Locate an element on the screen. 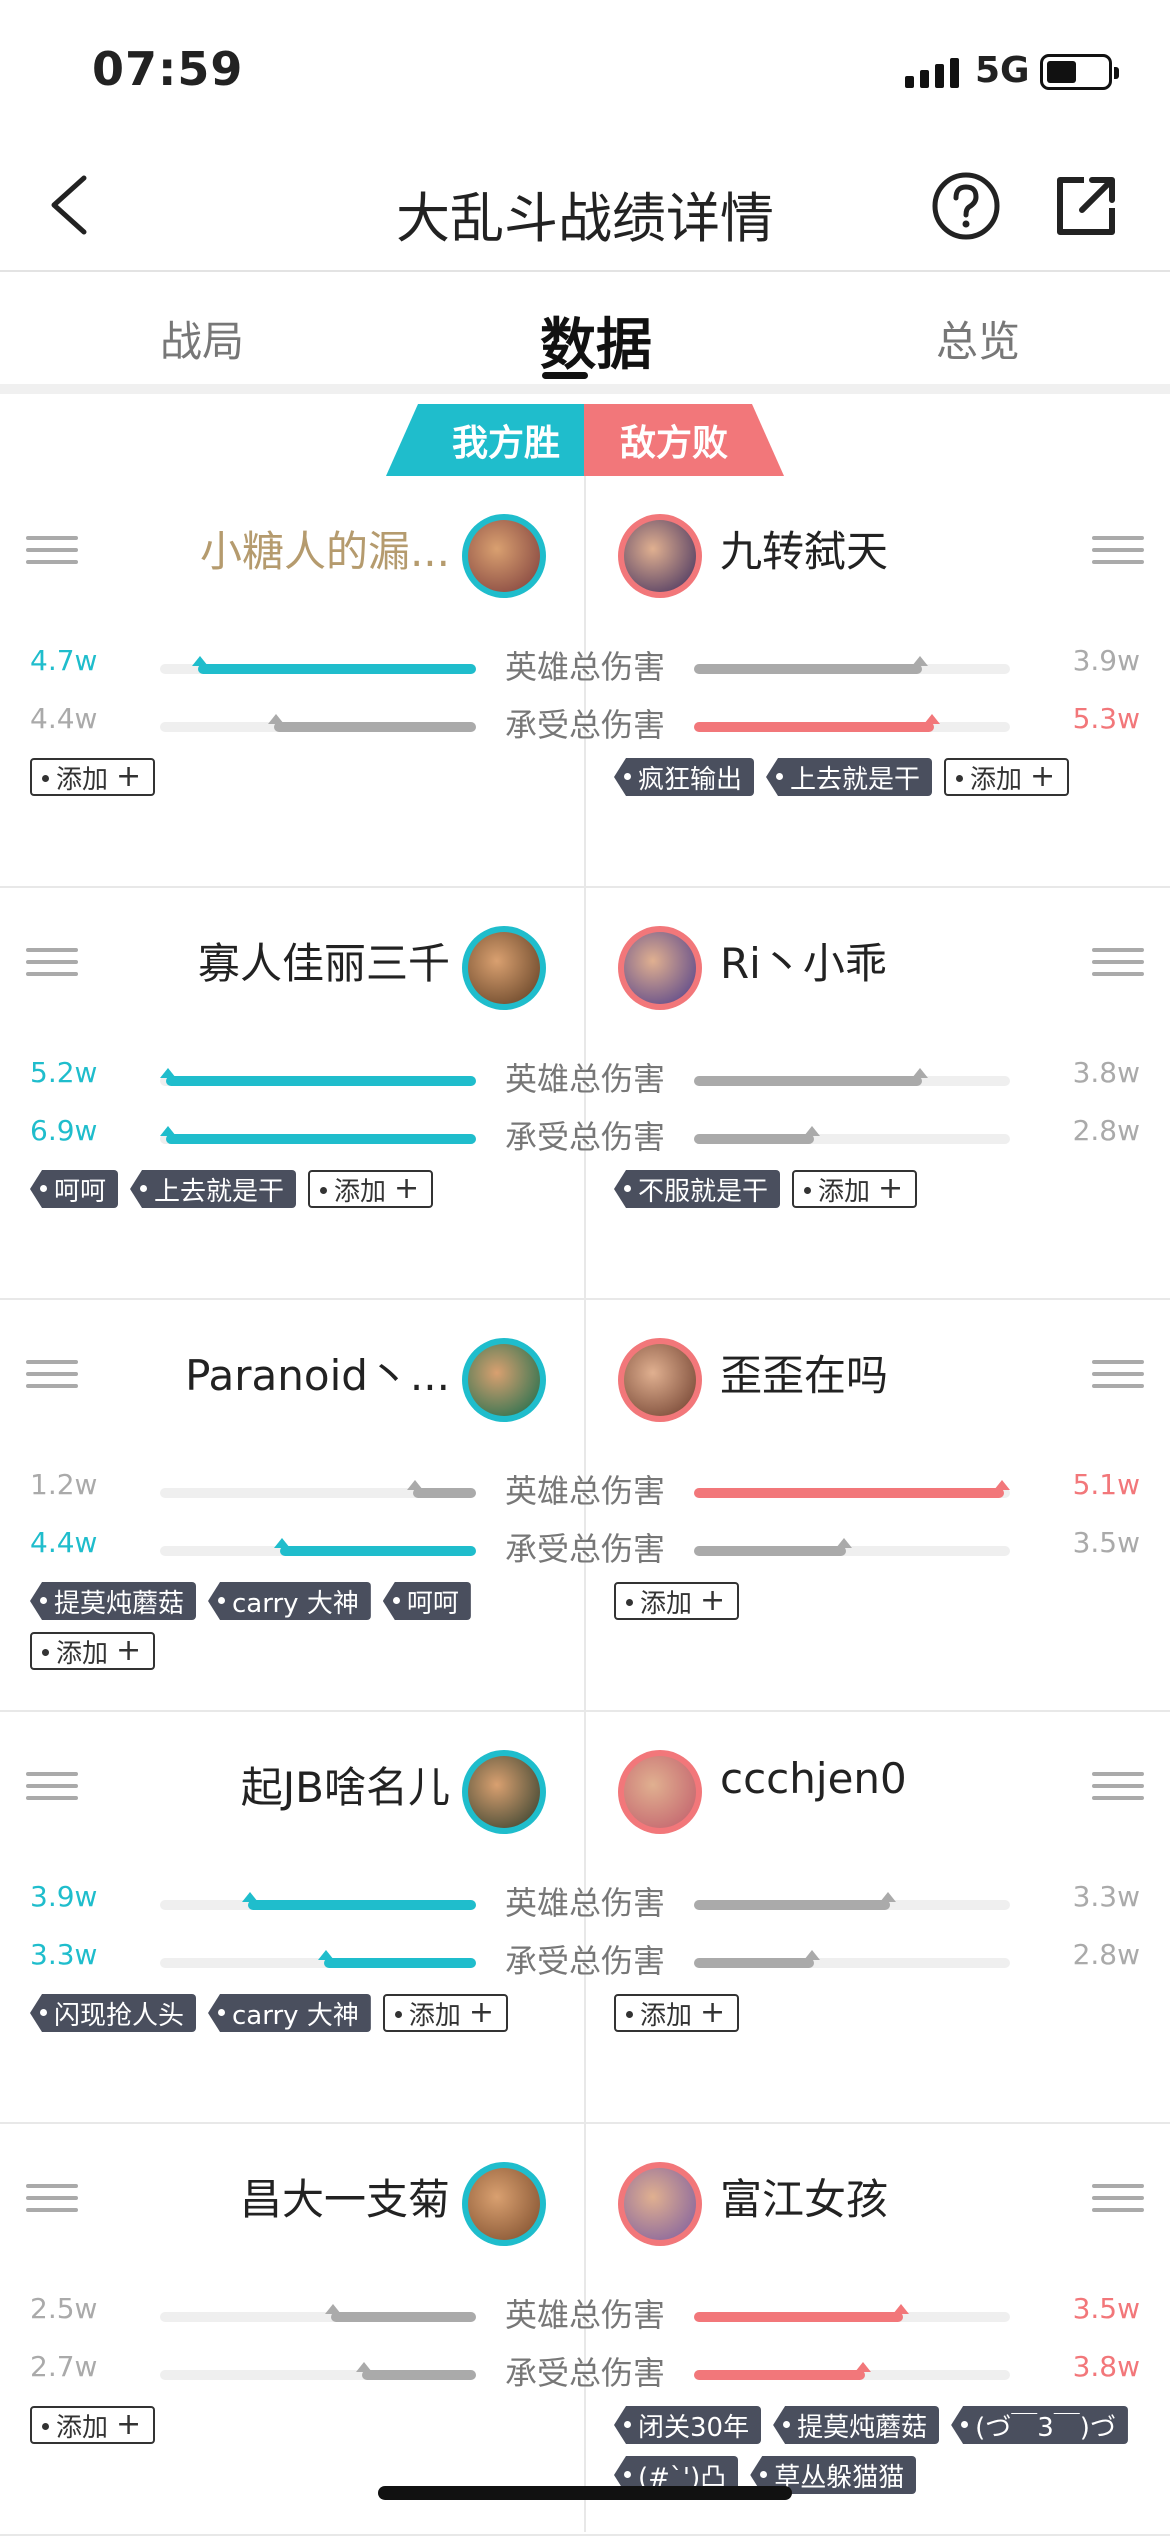 This screenshot has height=2536, width=1170. player-tags-right: 不服就是干 添加 + is located at coordinates (884, 1189).